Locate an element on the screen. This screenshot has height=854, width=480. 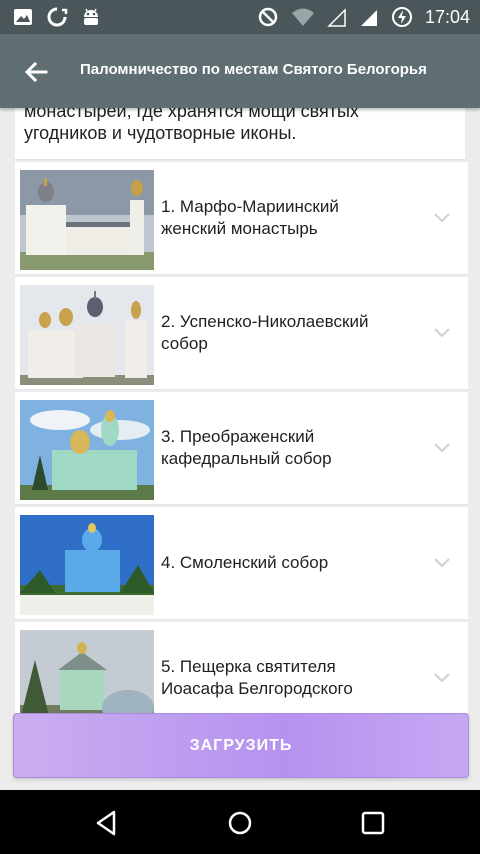
home-icon is located at coordinates (240, 823).